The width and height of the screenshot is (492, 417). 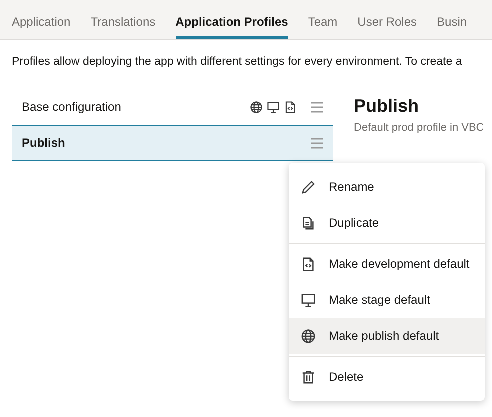 I want to click on profile-row: Base configuration, so click(x=172, y=107).